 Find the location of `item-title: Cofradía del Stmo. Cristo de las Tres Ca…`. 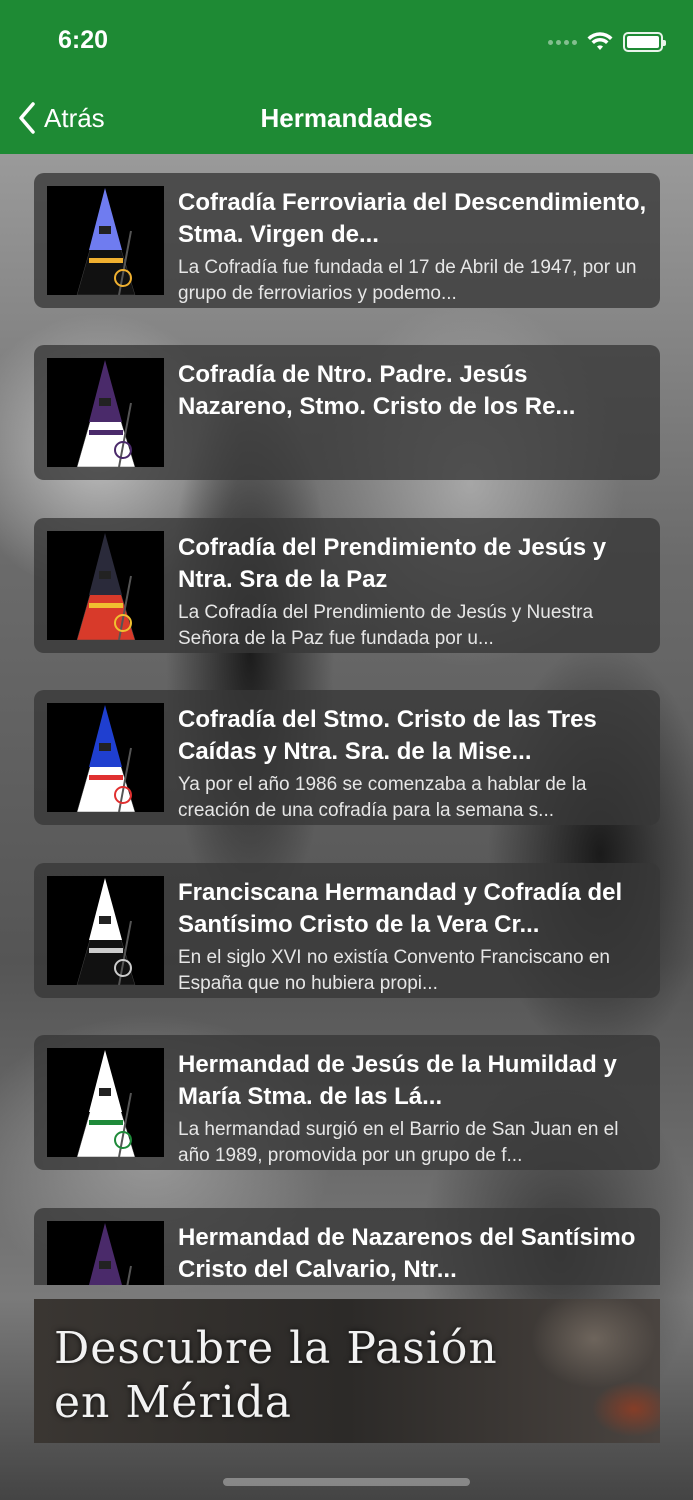

item-title: Cofradía del Stmo. Cristo de las Tres Ca… is located at coordinates (387, 735).